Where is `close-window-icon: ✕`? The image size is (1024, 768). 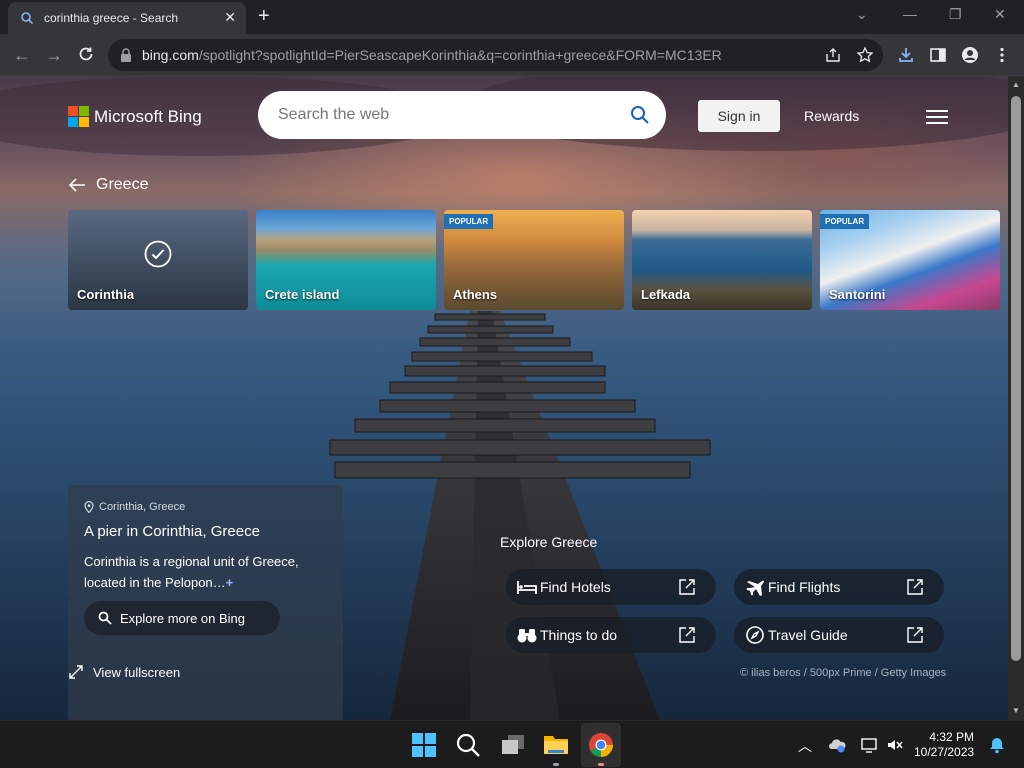 close-window-icon: ✕ is located at coordinates (1000, 14).